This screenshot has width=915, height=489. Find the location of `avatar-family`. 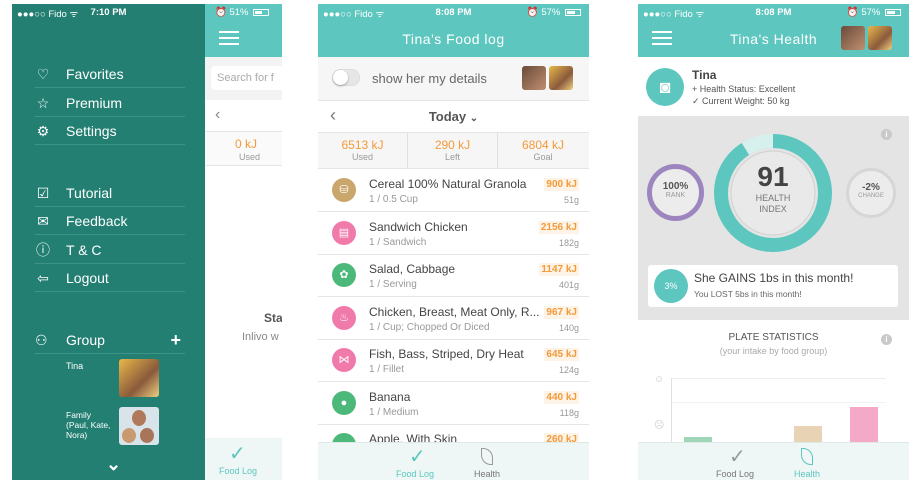

avatar-family is located at coordinates (139, 426).